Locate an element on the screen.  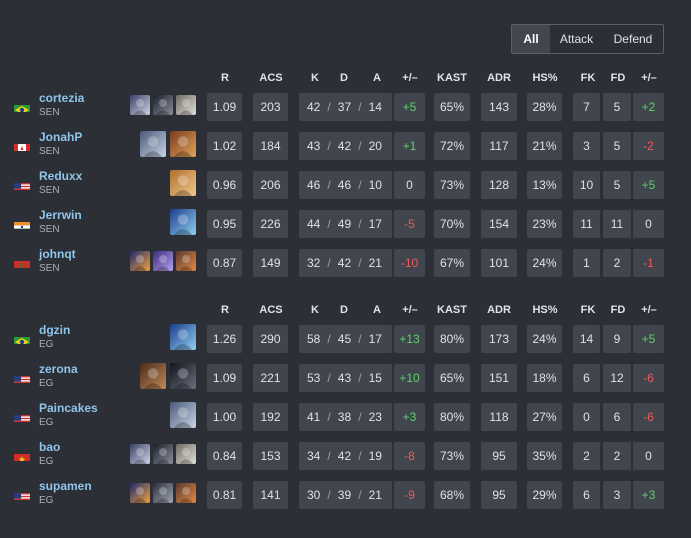
player-name-link: supamen is located at coordinates (65, 486).